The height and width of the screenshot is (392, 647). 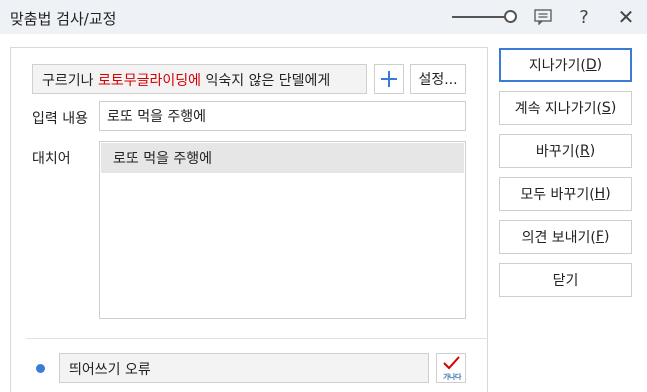 I want to click on add-word-button, so click(x=389, y=79).